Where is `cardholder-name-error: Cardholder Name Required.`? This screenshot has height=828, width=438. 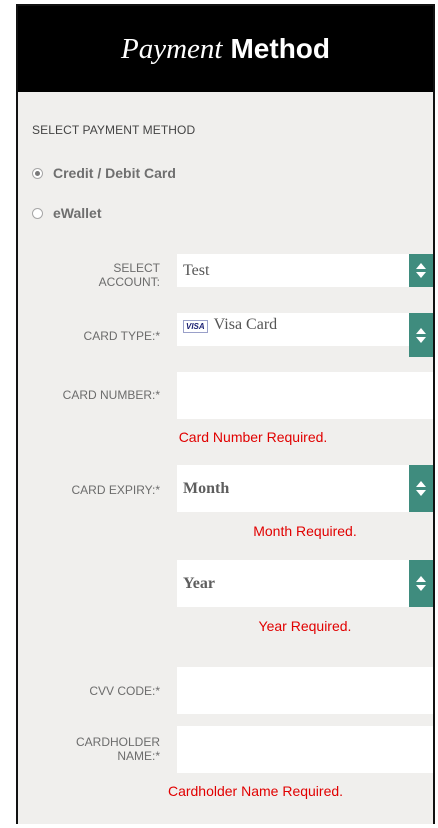
cardholder-name-error: Cardholder Name Required. is located at coordinates (255, 791).